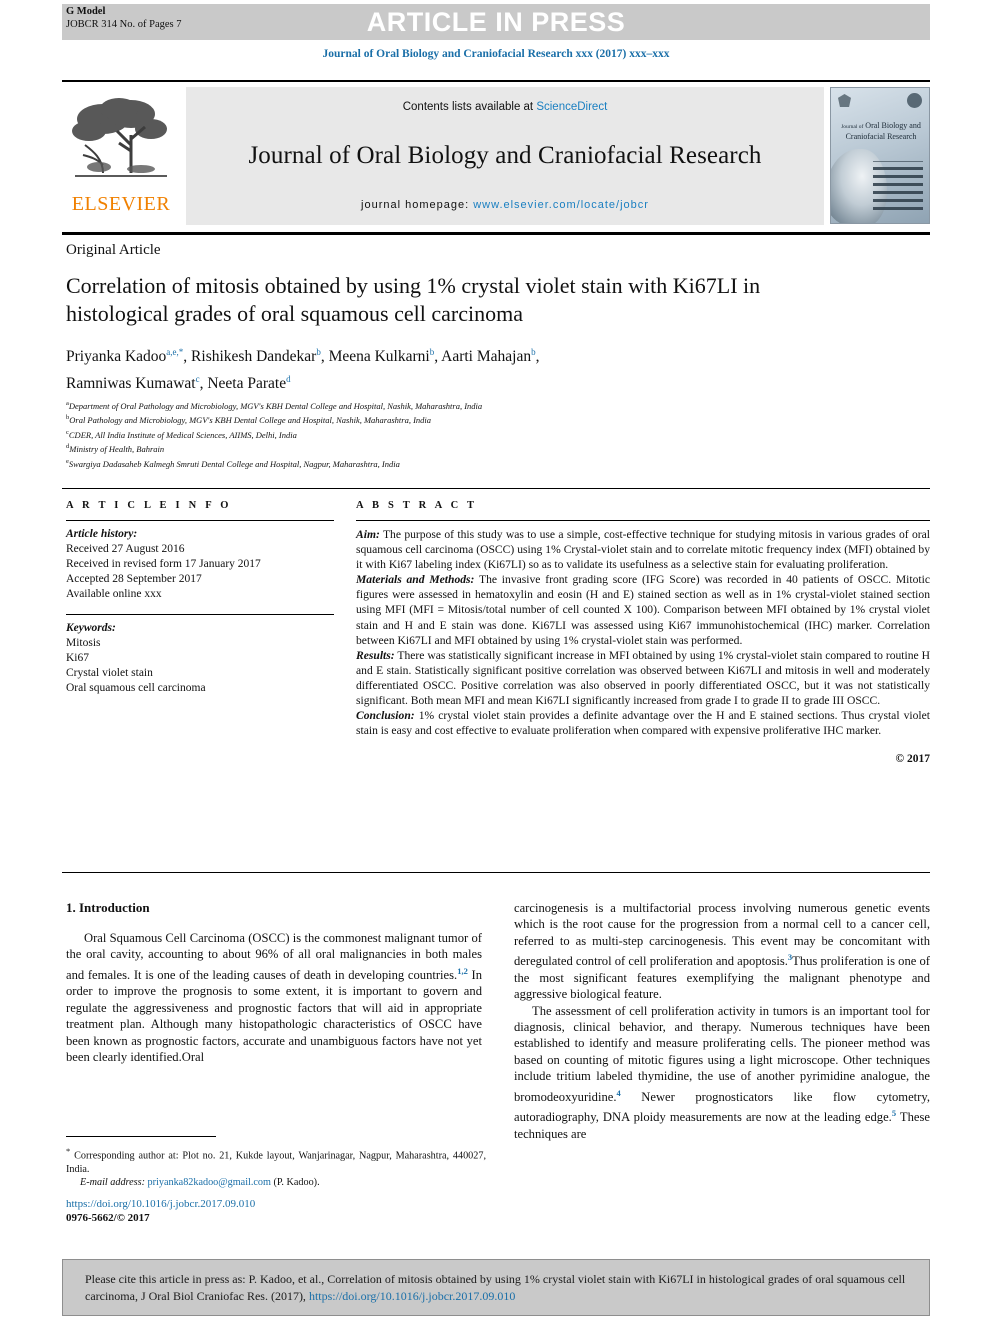  What do you see at coordinates (109, 673) in the screenshot?
I see `keyword-item: Crystal violet stain` at bounding box center [109, 673].